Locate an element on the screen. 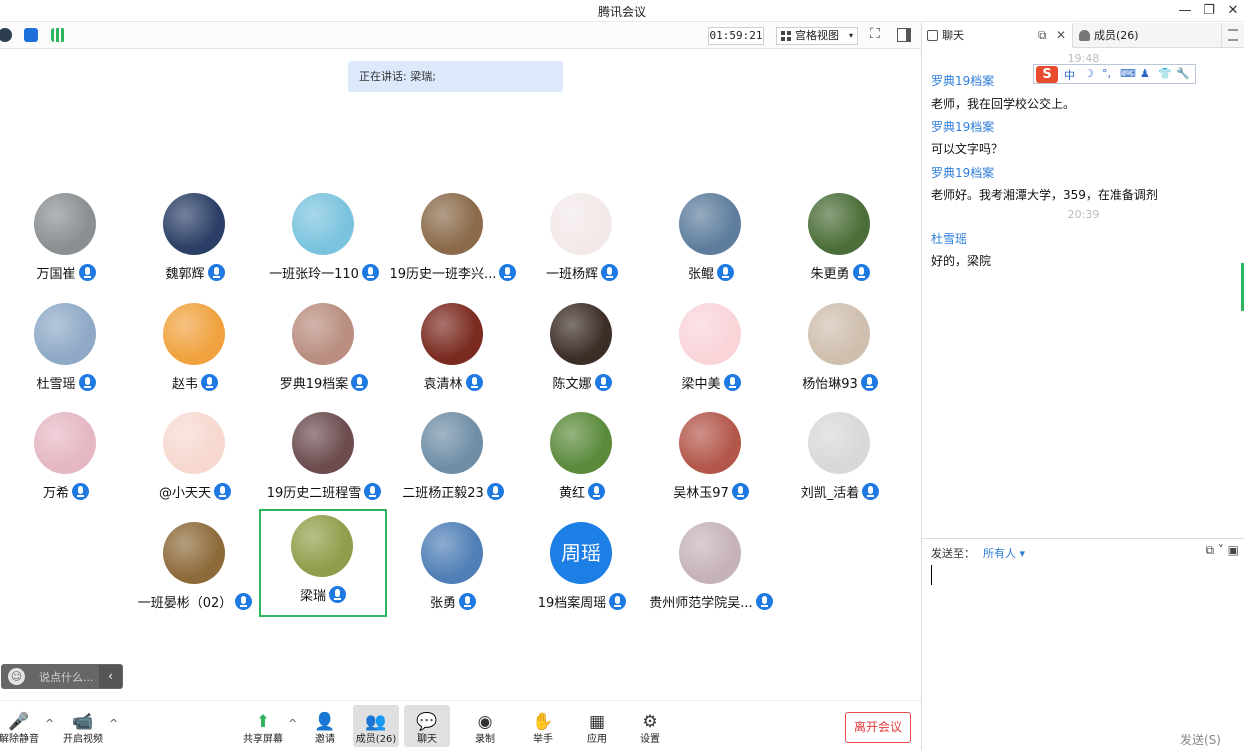  menu-icon is located at coordinates (1233, 35).